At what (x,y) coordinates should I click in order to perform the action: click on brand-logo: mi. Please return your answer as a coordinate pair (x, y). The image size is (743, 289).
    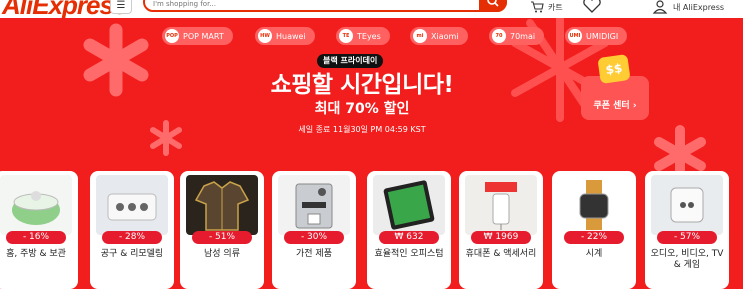
    Looking at the image, I should click on (420, 36).